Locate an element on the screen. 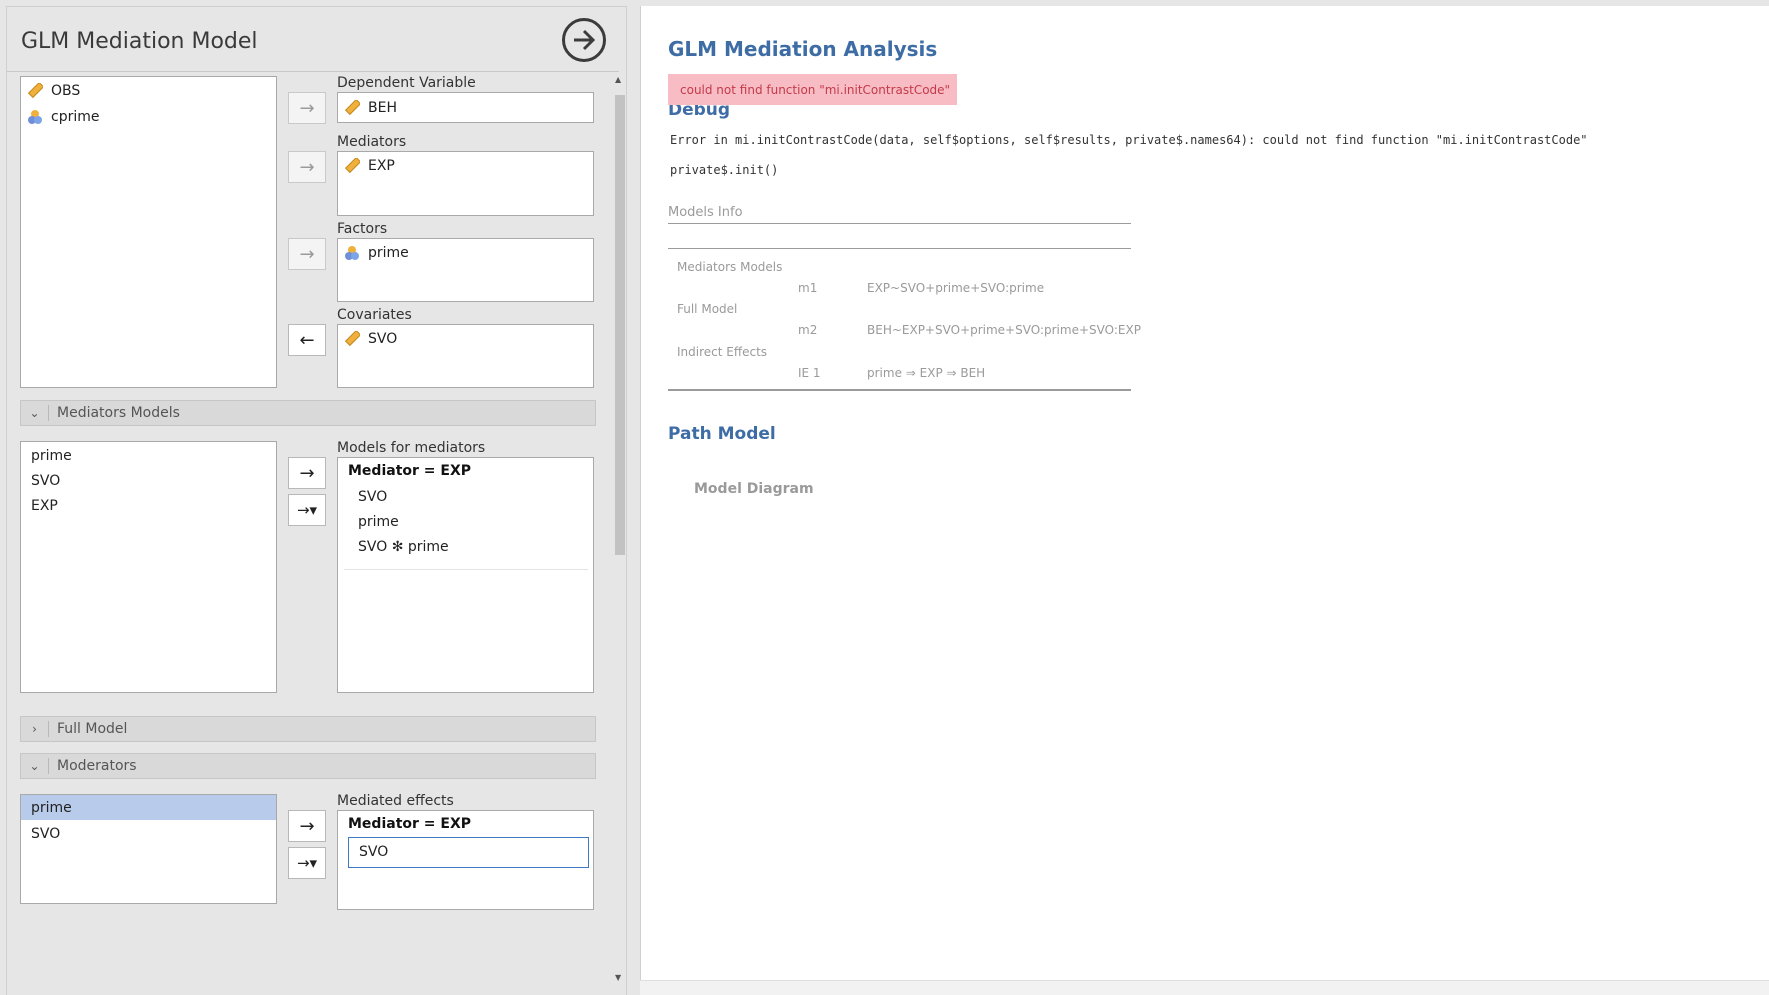  path-model-title: Path Model is located at coordinates (722, 434).